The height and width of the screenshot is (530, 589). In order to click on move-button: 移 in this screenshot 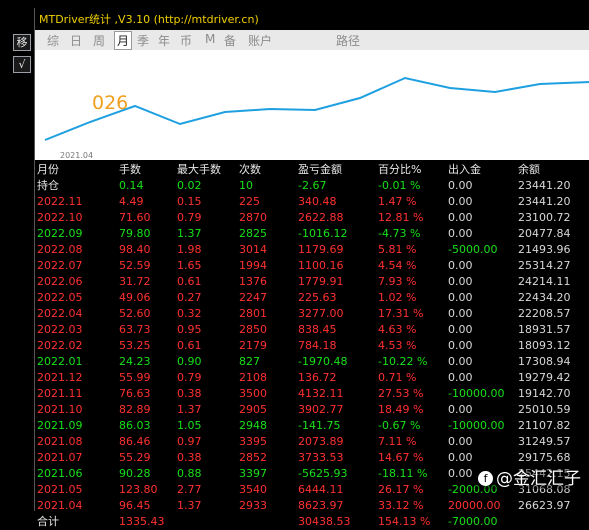, I will do `click(22, 42)`.